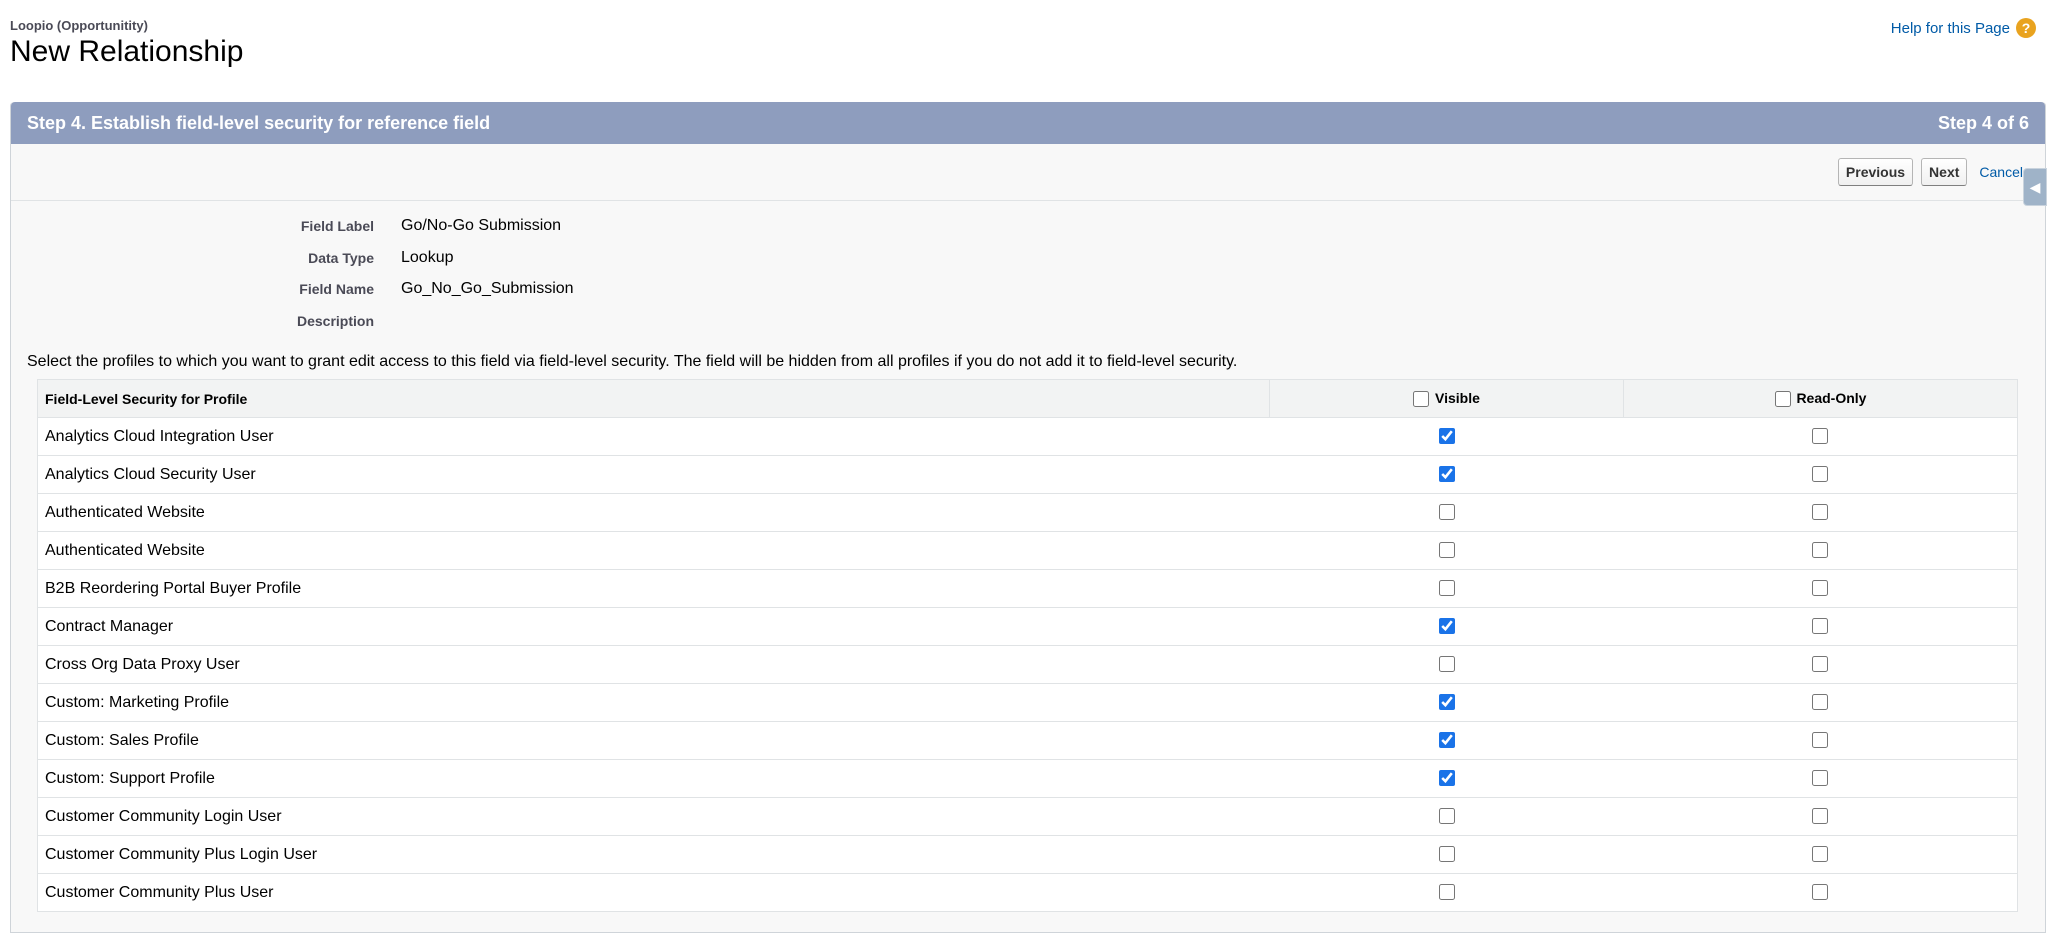 This screenshot has width=2048, height=933. What do you see at coordinates (487, 288) in the screenshot?
I see `detail-value: Go_No_Go_Submission` at bounding box center [487, 288].